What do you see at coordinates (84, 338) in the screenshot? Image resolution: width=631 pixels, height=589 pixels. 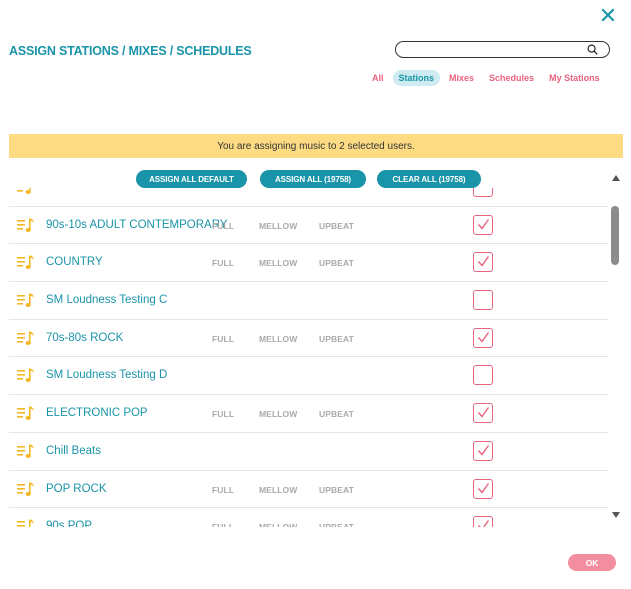 I see `station-name: 70s-80s ROCK` at bounding box center [84, 338].